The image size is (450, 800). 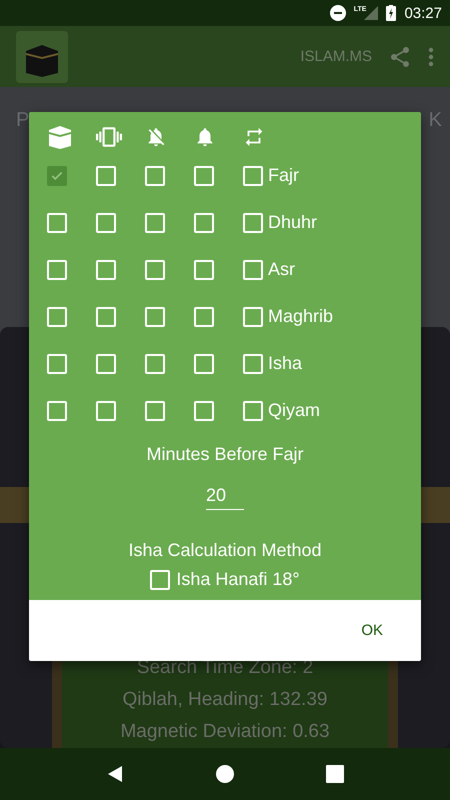 What do you see at coordinates (400, 56) in the screenshot?
I see `share-icon` at bounding box center [400, 56].